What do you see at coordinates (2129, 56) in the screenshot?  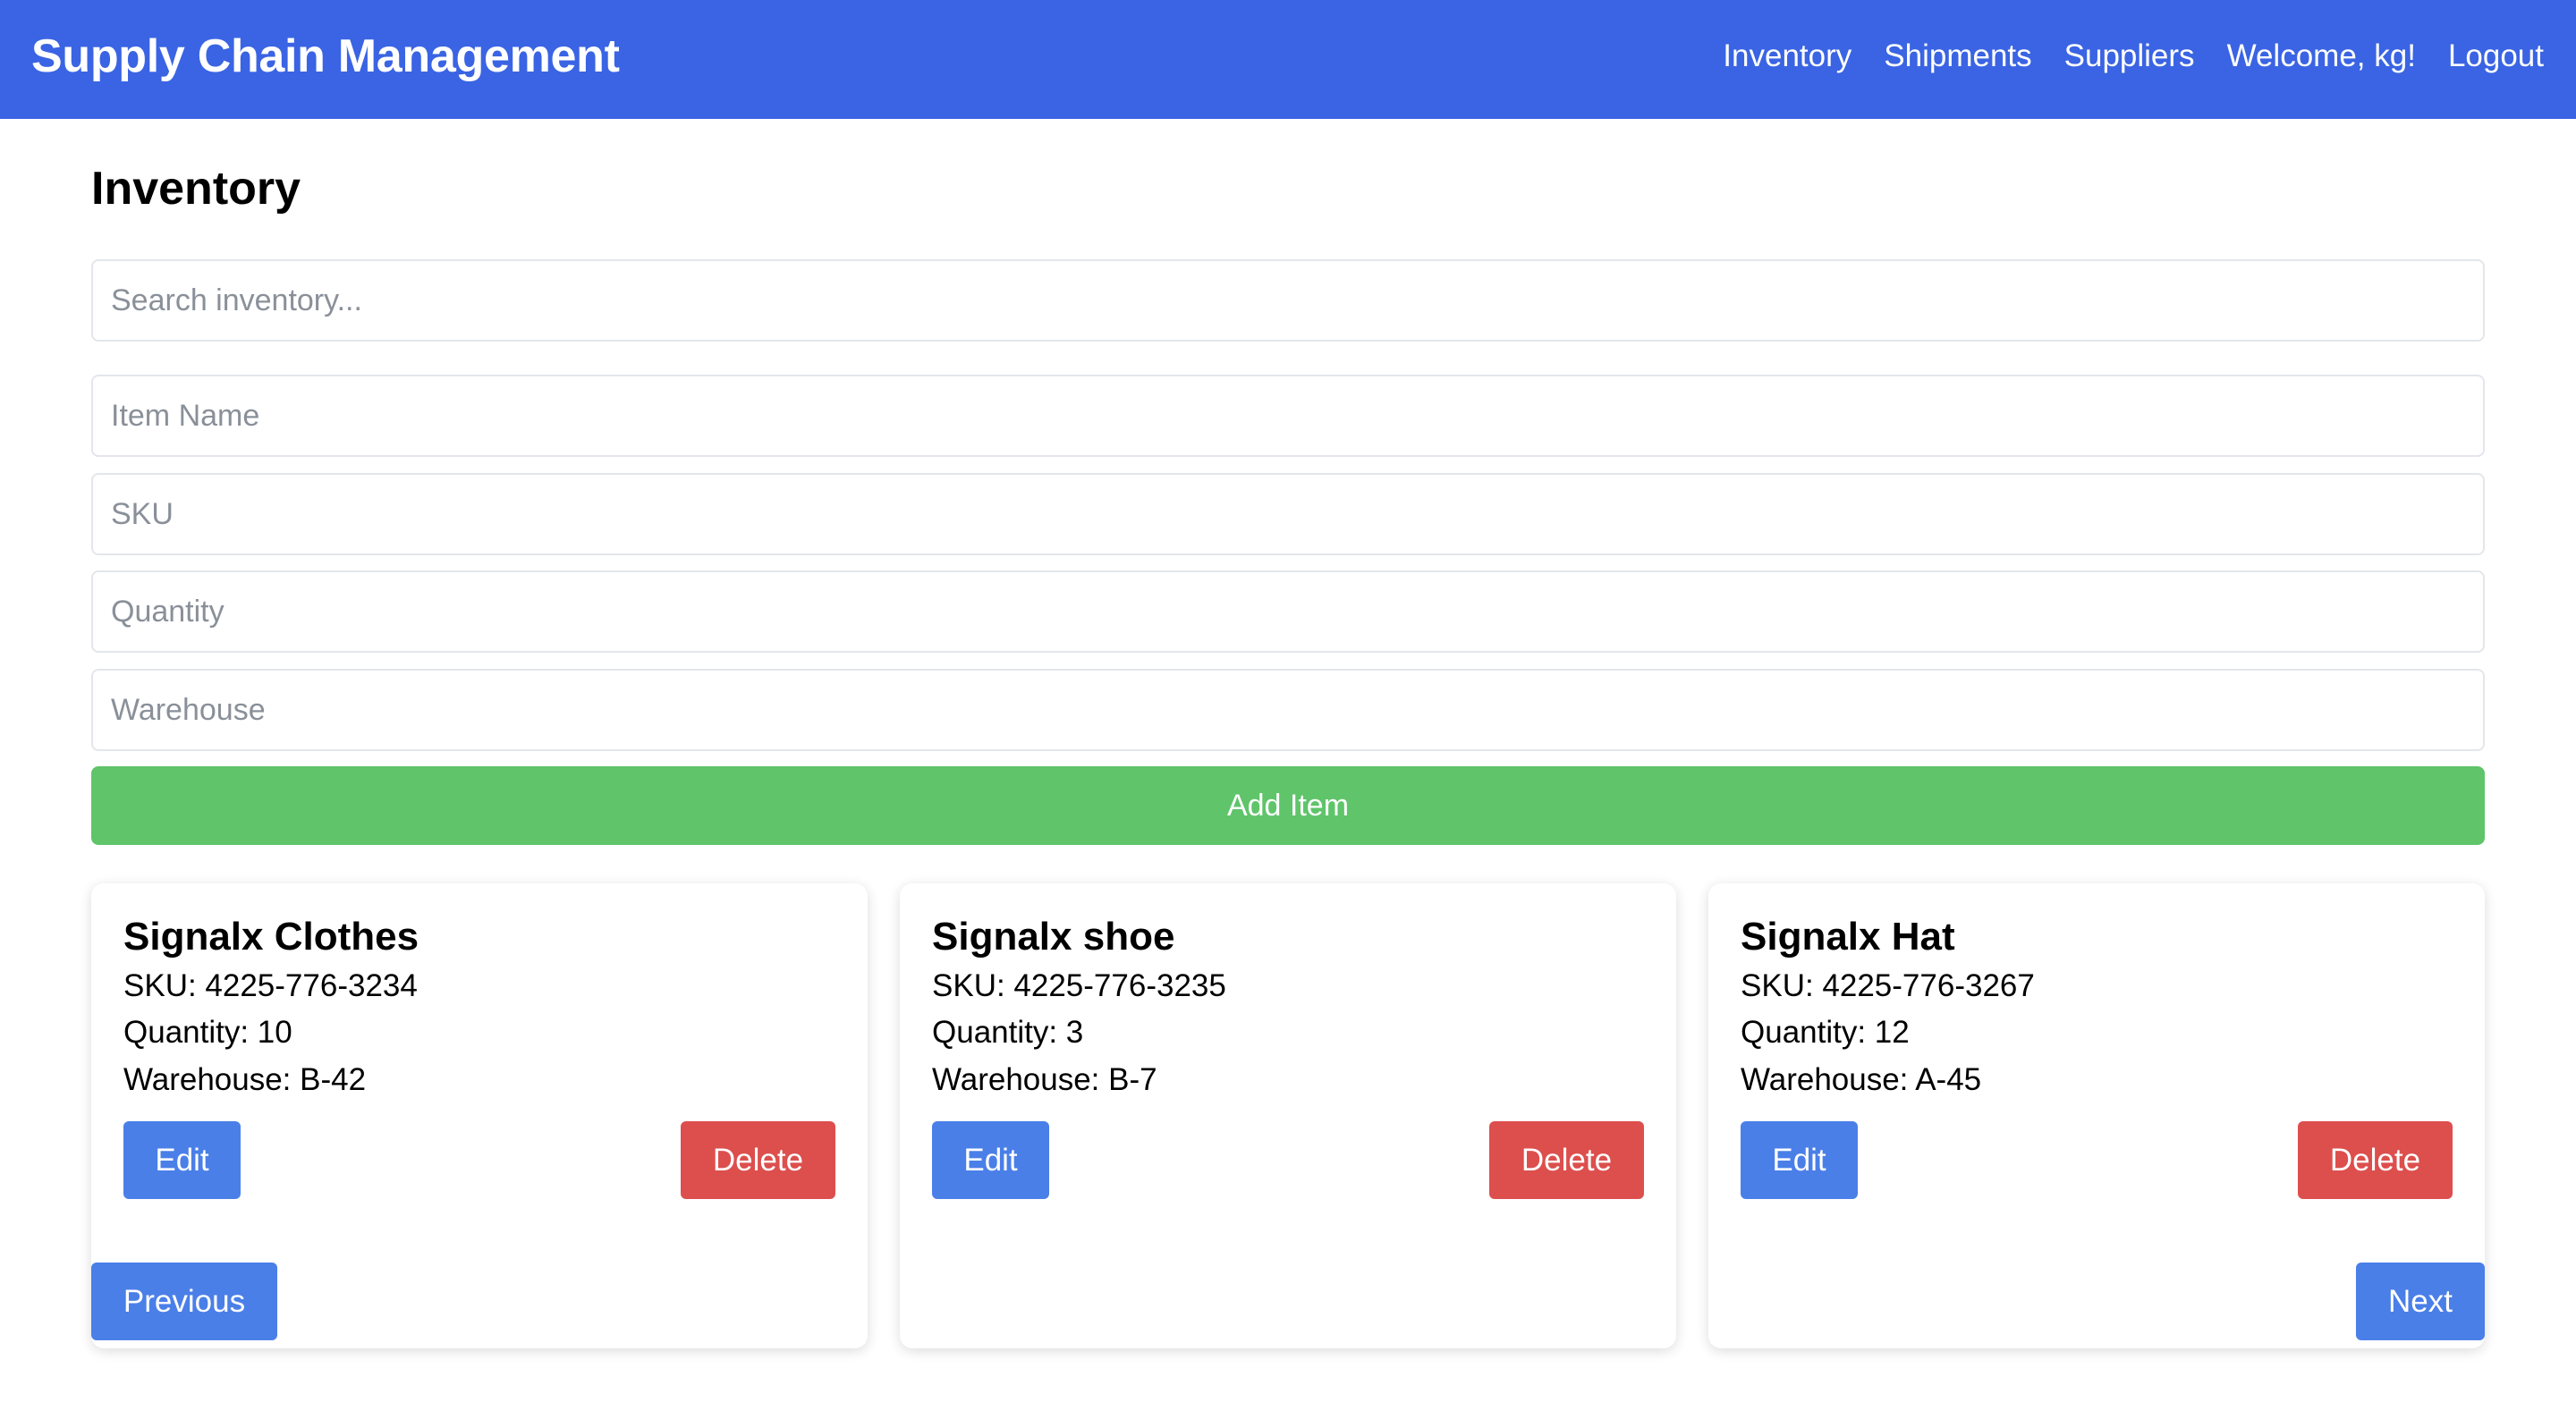 I see `nav-link-suppliers: Suppliers` at bounding box center [2129, 56].